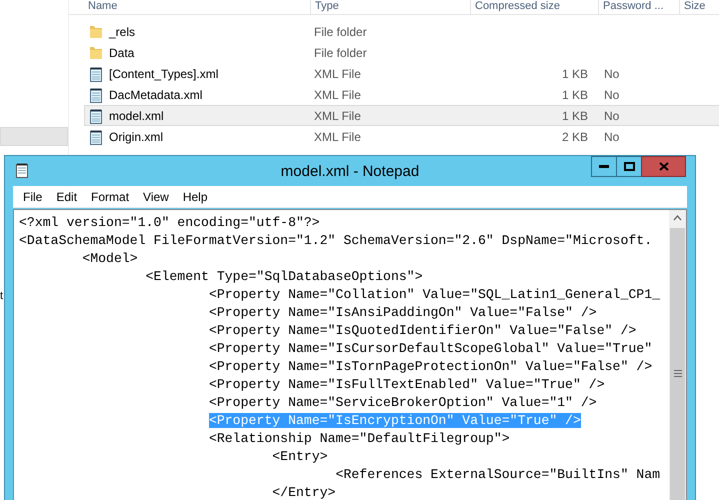 The width and height of the screenshot is (719, 500). I want to click on column-header: Name, so click(197, 7).